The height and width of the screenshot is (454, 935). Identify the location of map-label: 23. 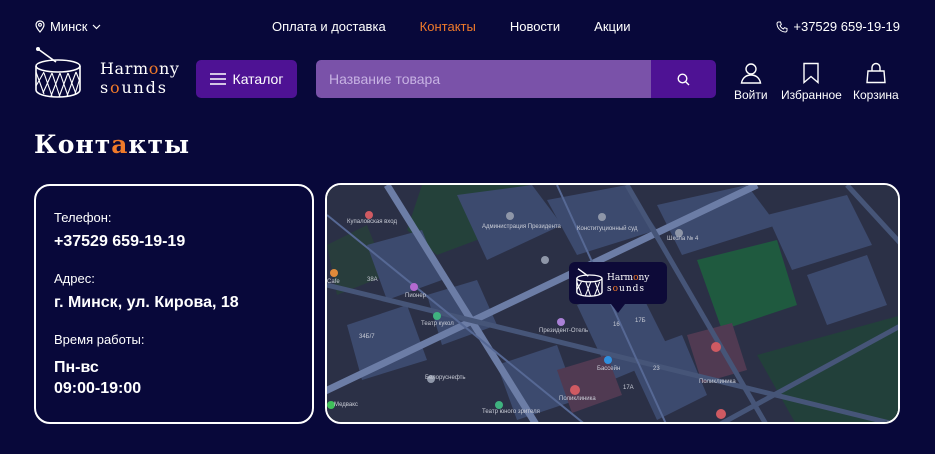
(656, 369).